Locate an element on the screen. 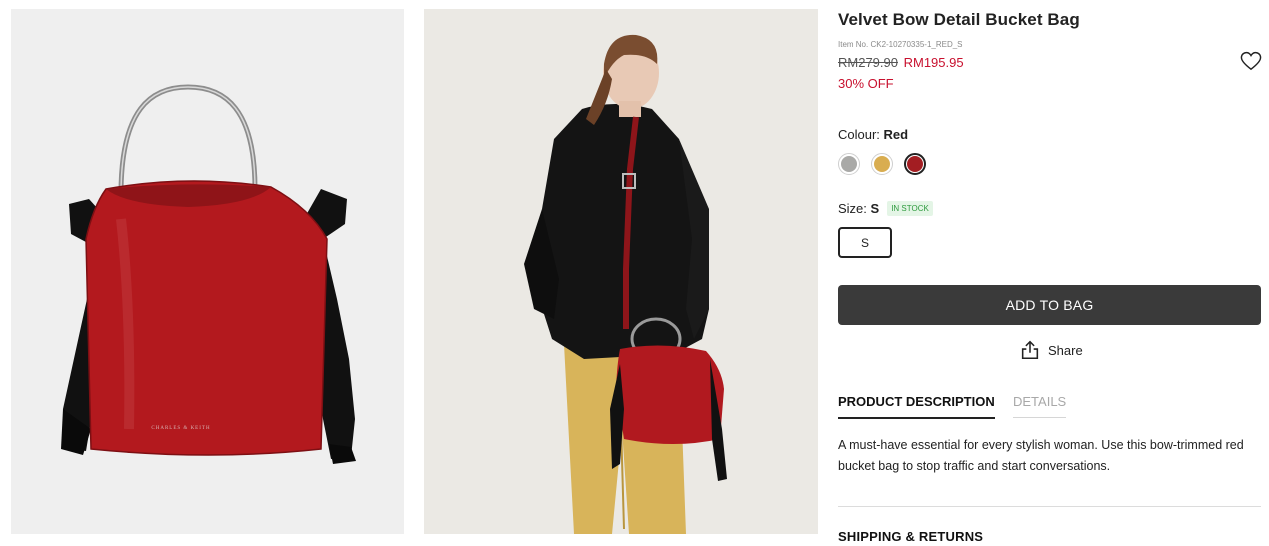 The width and height of the screenshot is (1269, 546). sale-price: RM195.95 is located at coordinates (933, 62).